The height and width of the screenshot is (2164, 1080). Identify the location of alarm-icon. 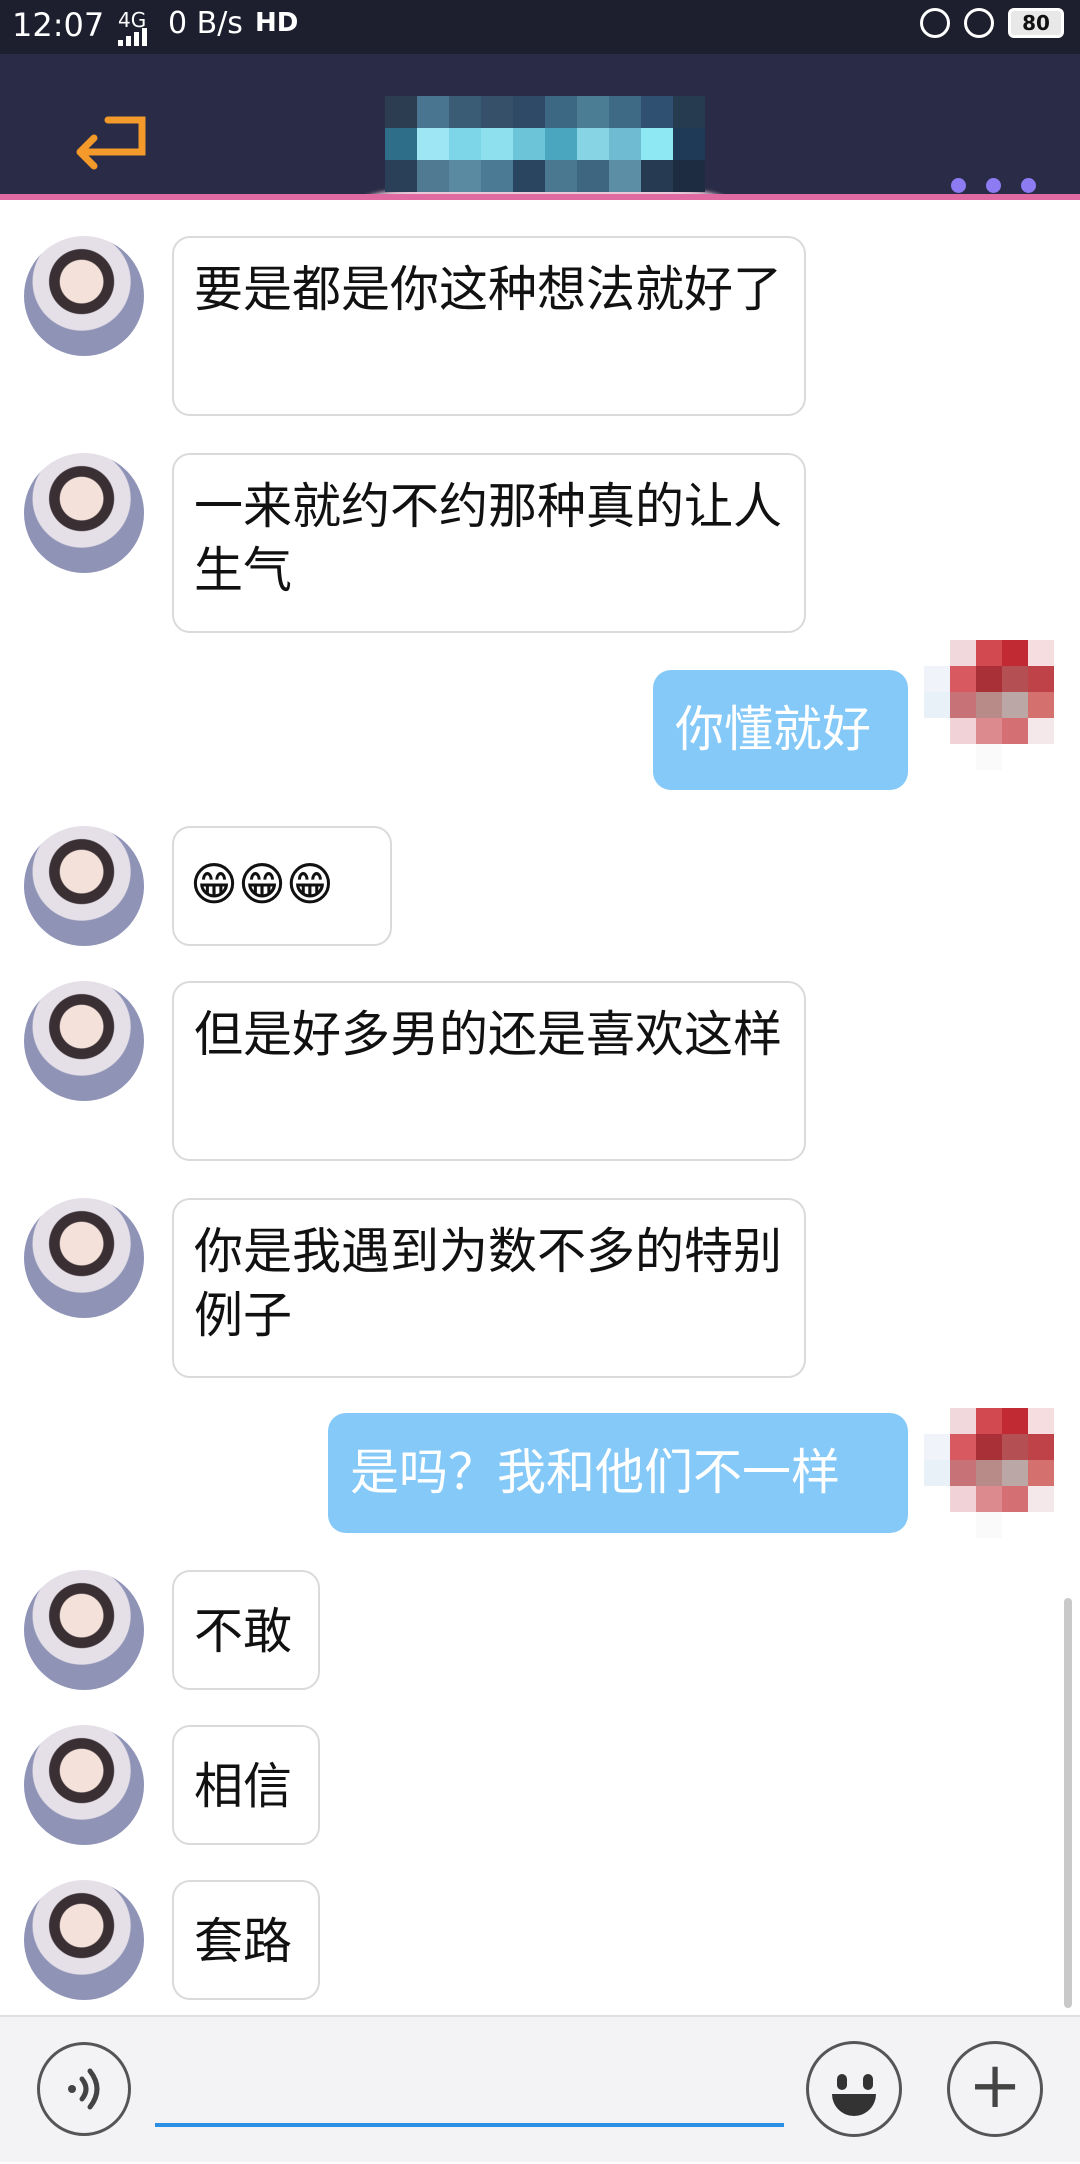
(979, 23).